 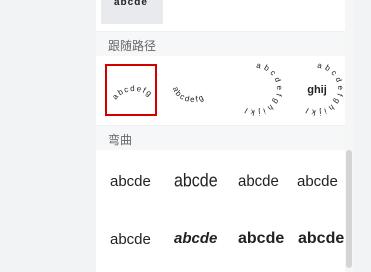 I want to click on follow-path-preset-arc-down: abcdefg, so click(x=191, y=90).